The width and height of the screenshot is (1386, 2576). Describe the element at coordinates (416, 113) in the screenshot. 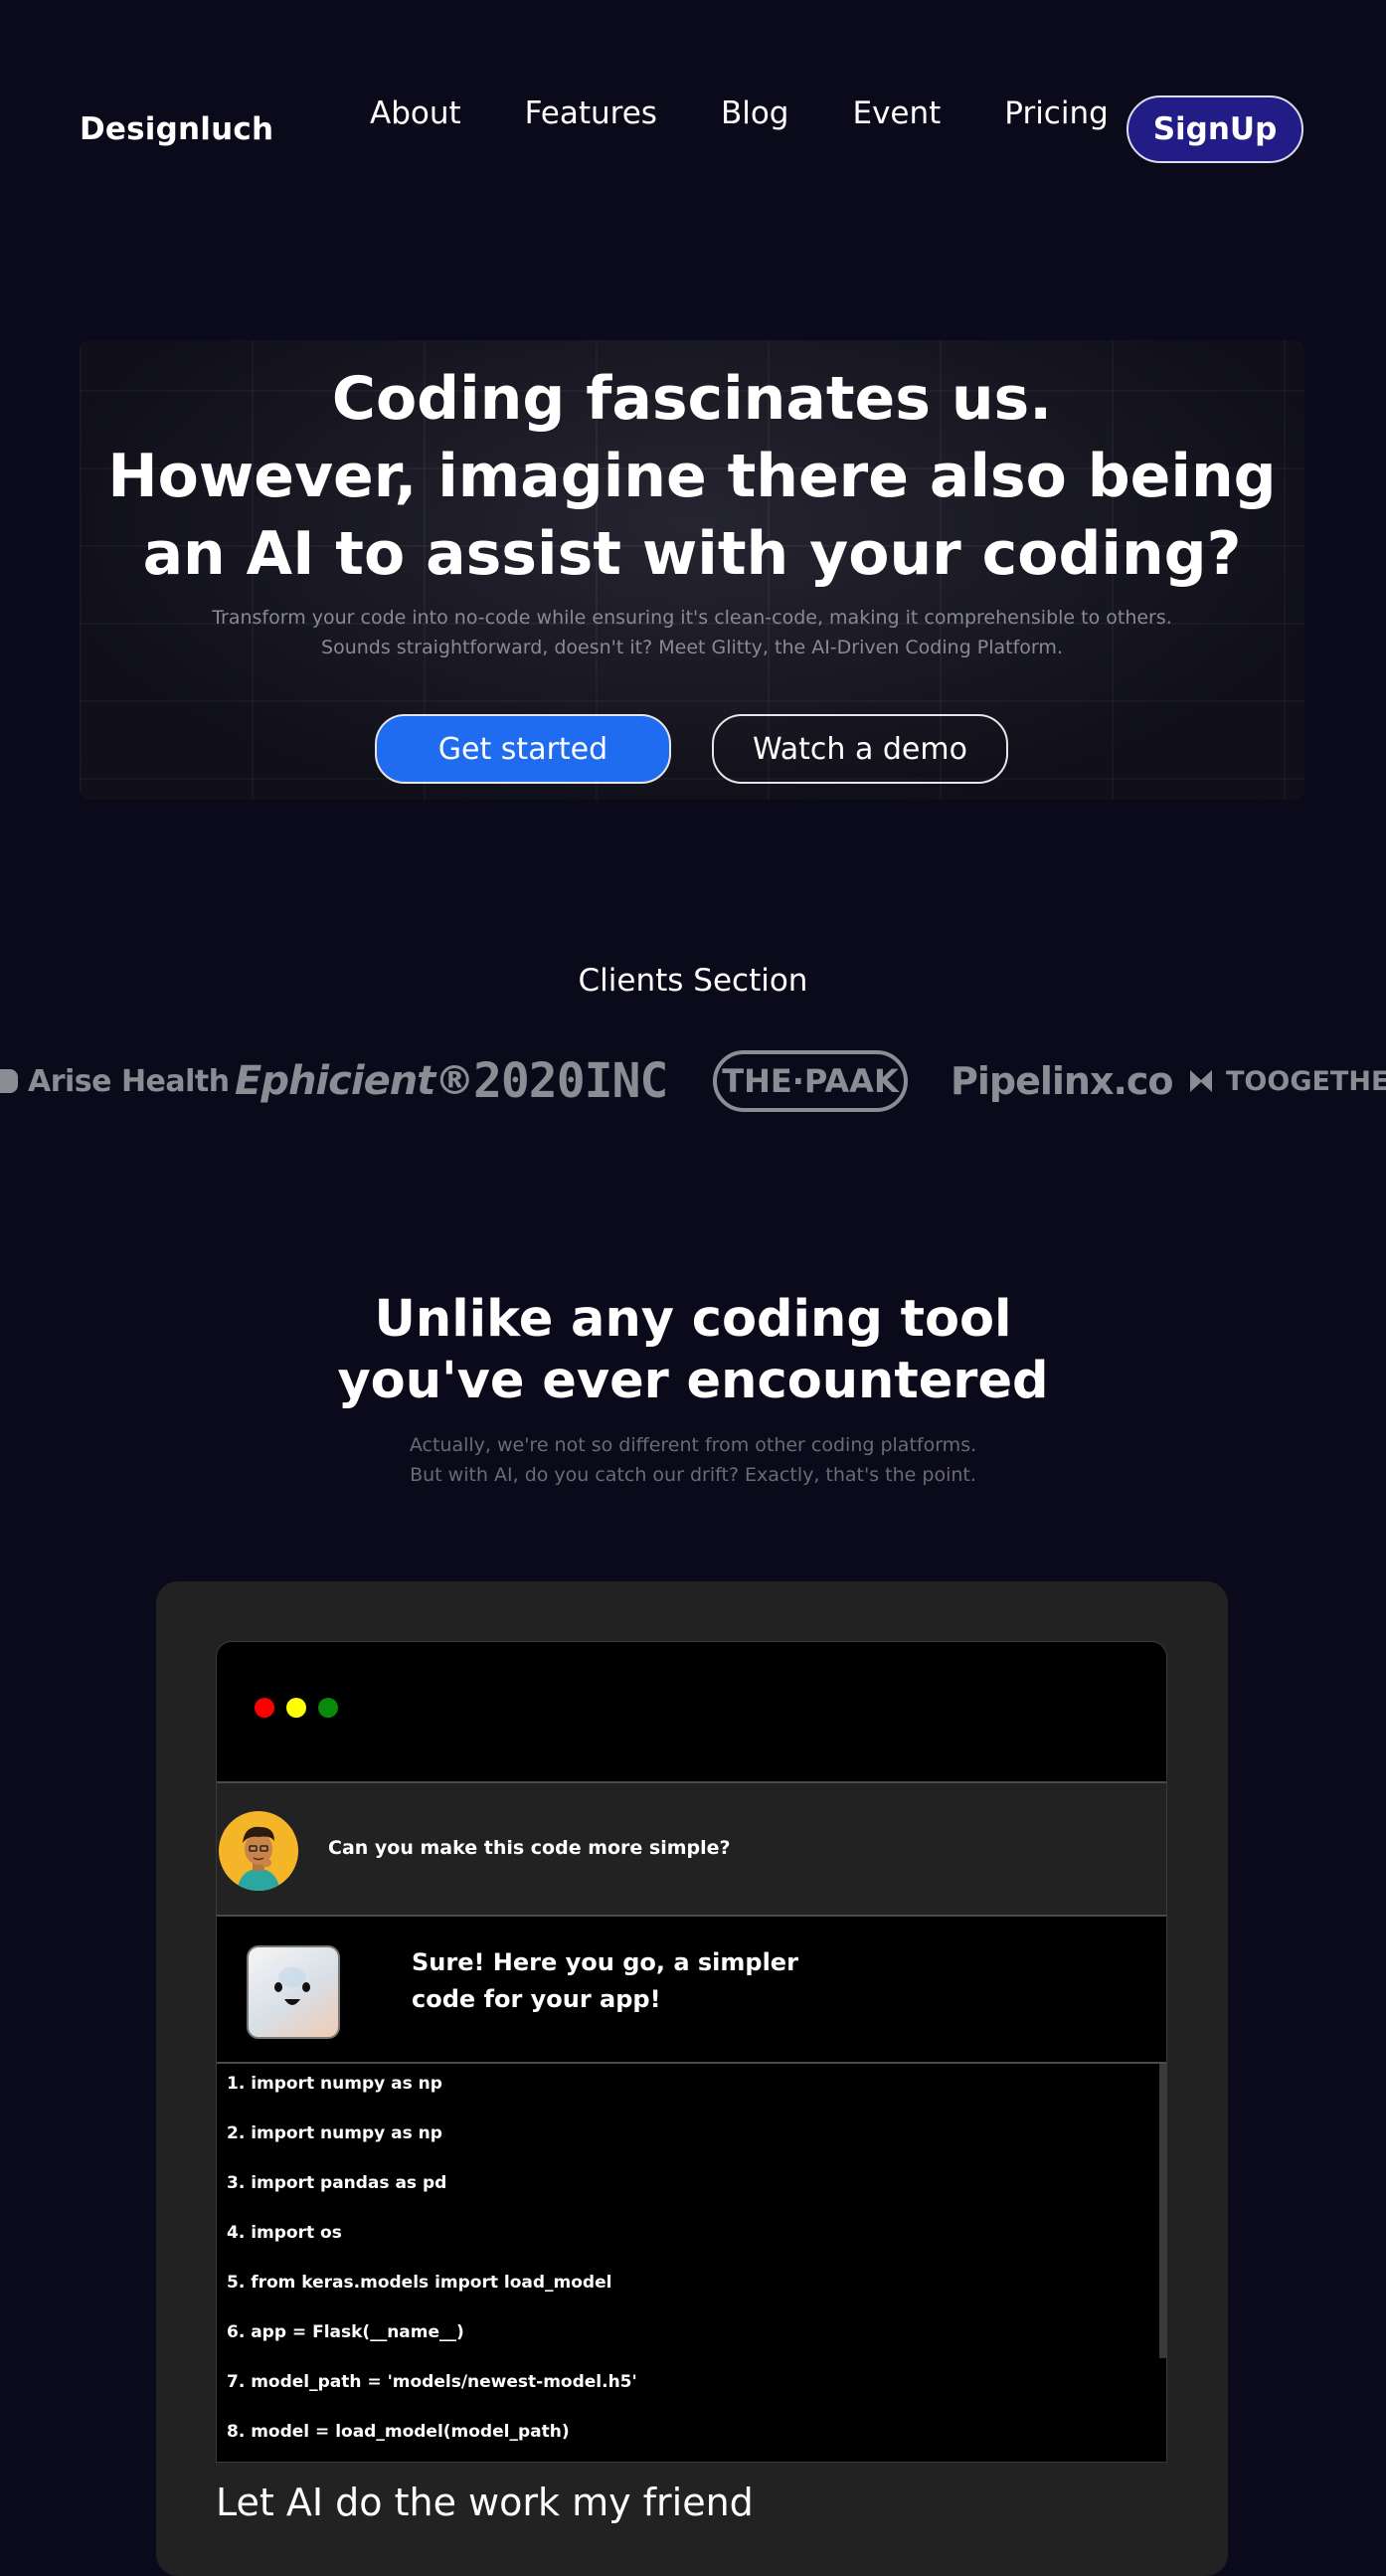

I see `nav-link-about: About` at that location.